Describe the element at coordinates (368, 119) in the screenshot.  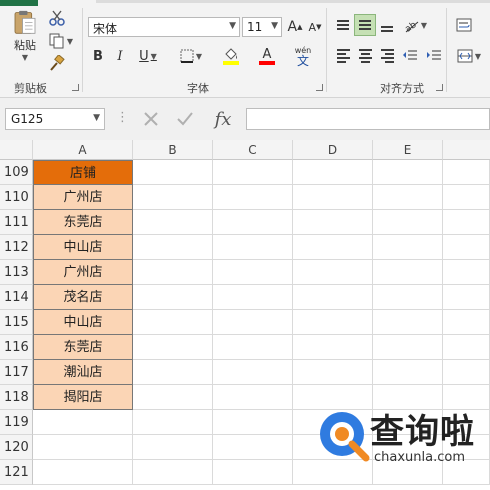
I see `formula-input` at that location.